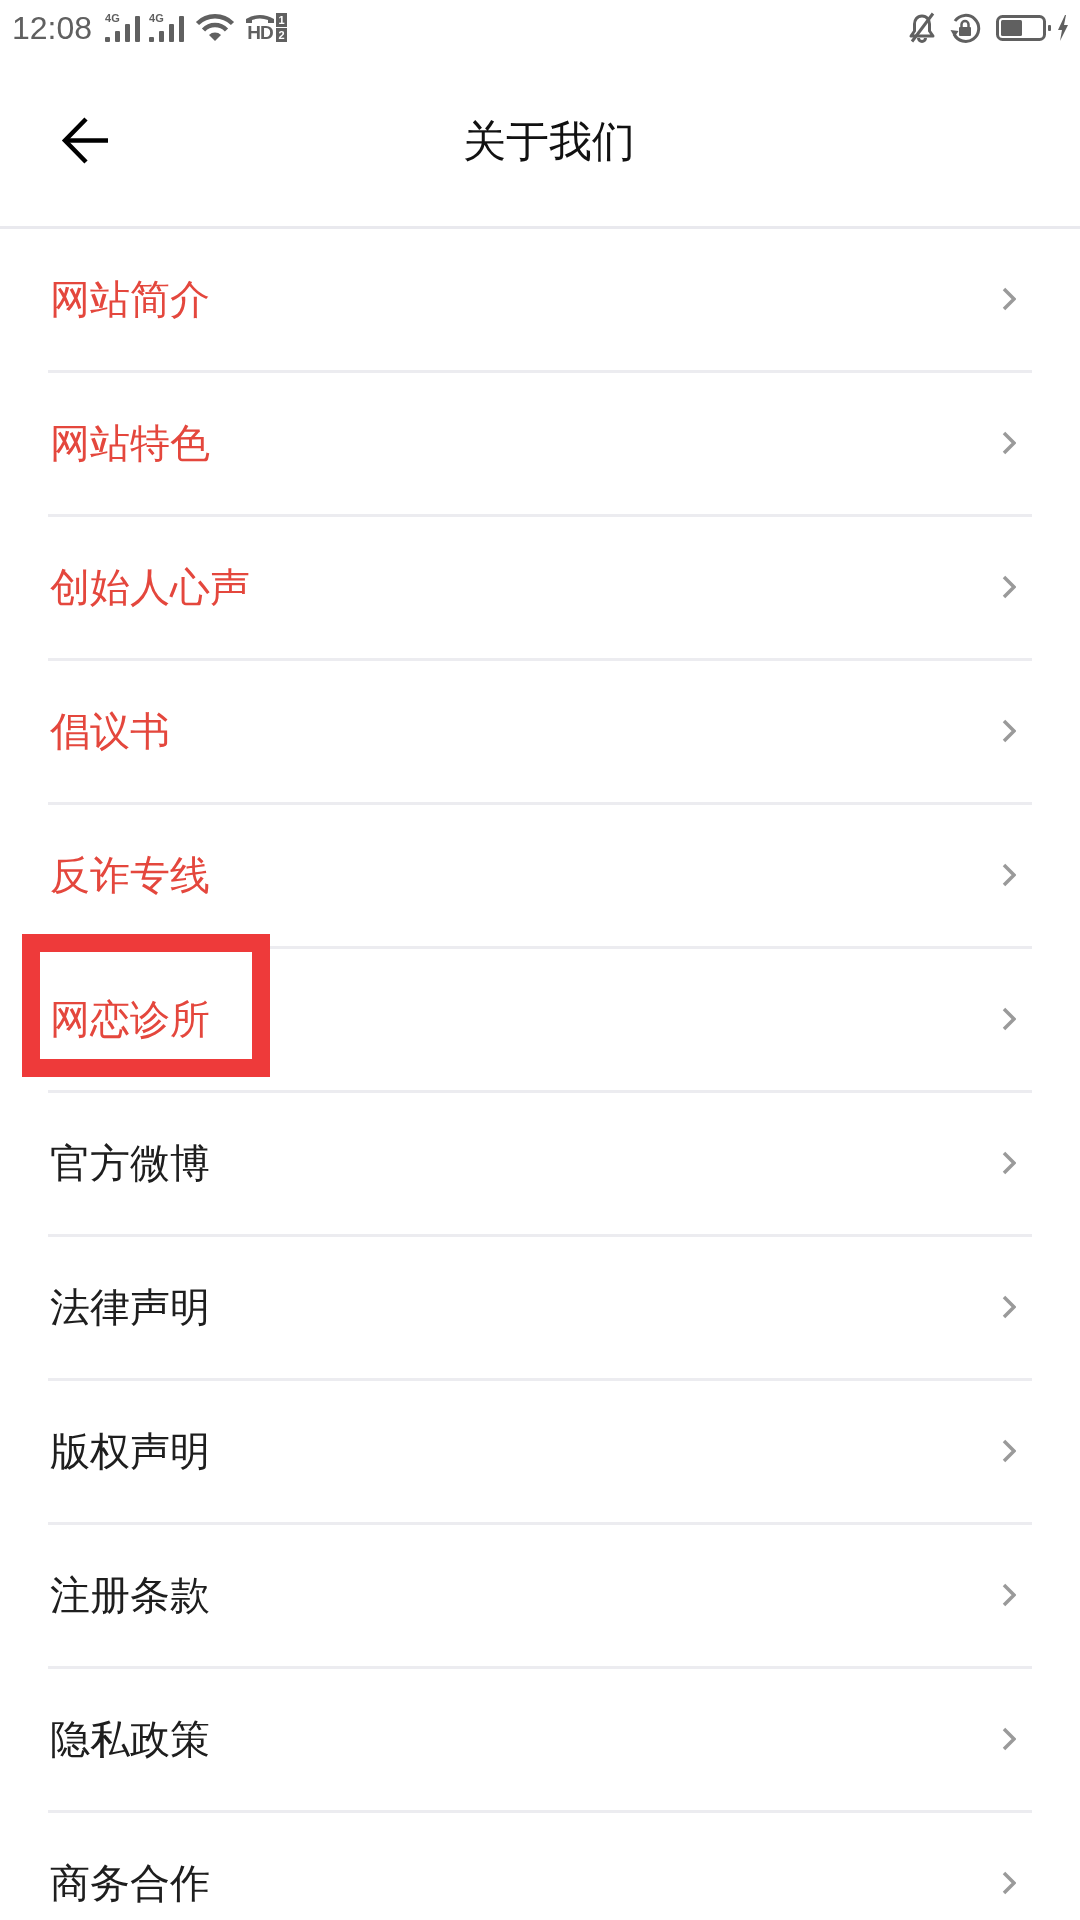  I want to click on menu-item: 网恋诊所, so click(540, 1019).